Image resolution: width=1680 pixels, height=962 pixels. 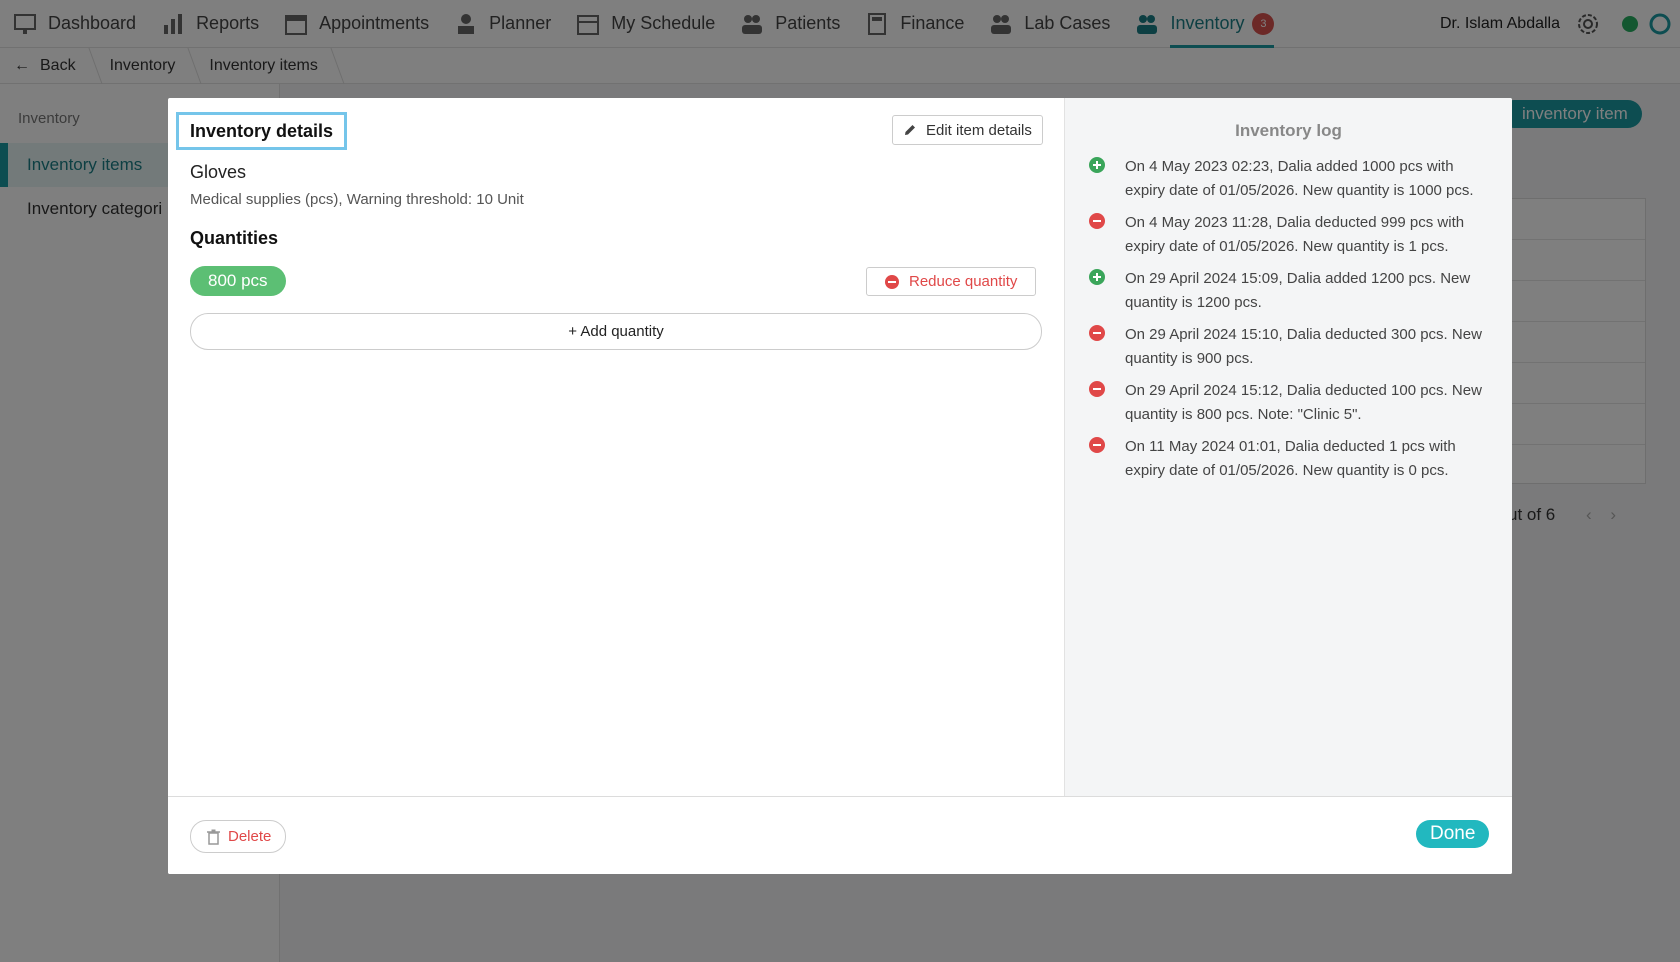 I want to click on pencil-icon, so click(x=910, y=130).